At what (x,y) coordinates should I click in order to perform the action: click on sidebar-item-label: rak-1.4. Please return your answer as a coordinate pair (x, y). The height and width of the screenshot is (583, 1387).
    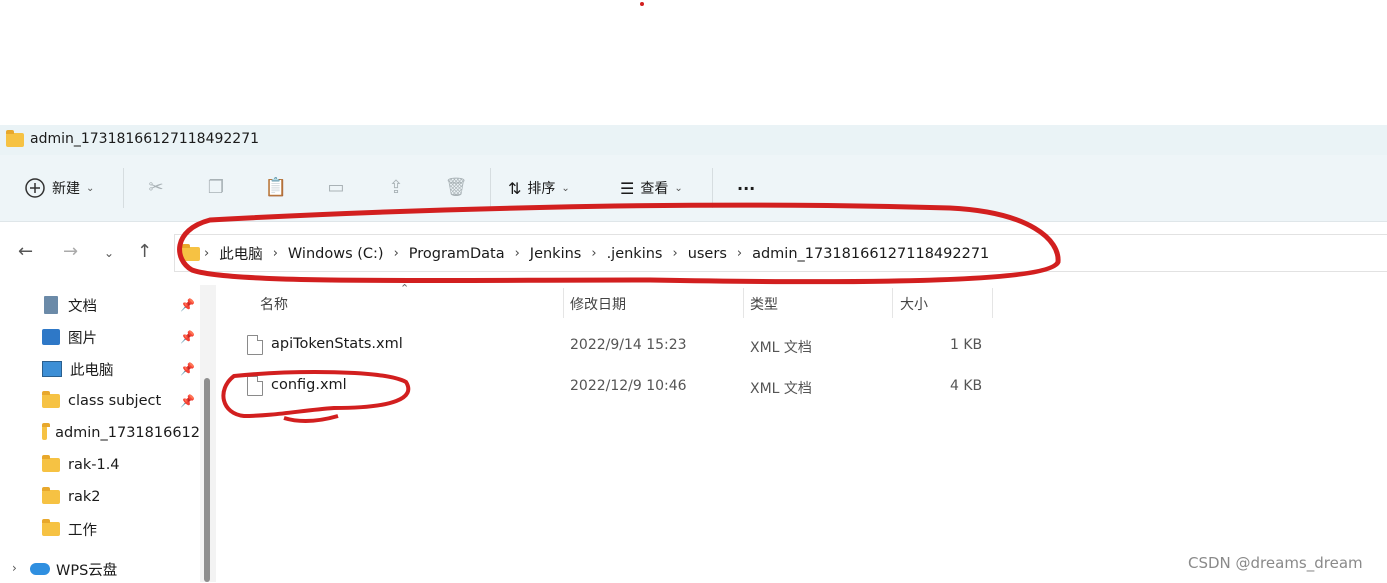
    Looking at the image, I should click on (94, 465).